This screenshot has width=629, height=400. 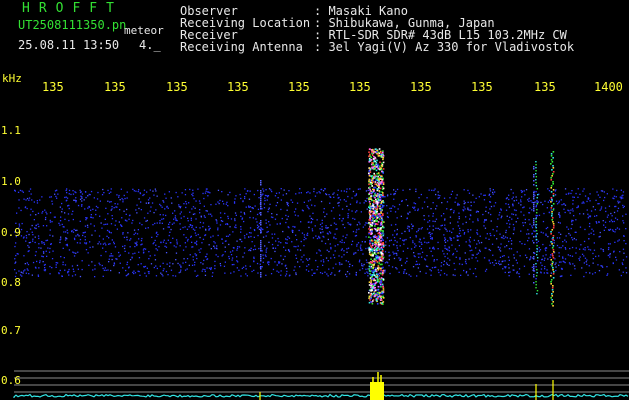 What do you see at coordinates (150, 45) in the screenshot?
I see `version-label: 4._` at bounding box center [150, 45].